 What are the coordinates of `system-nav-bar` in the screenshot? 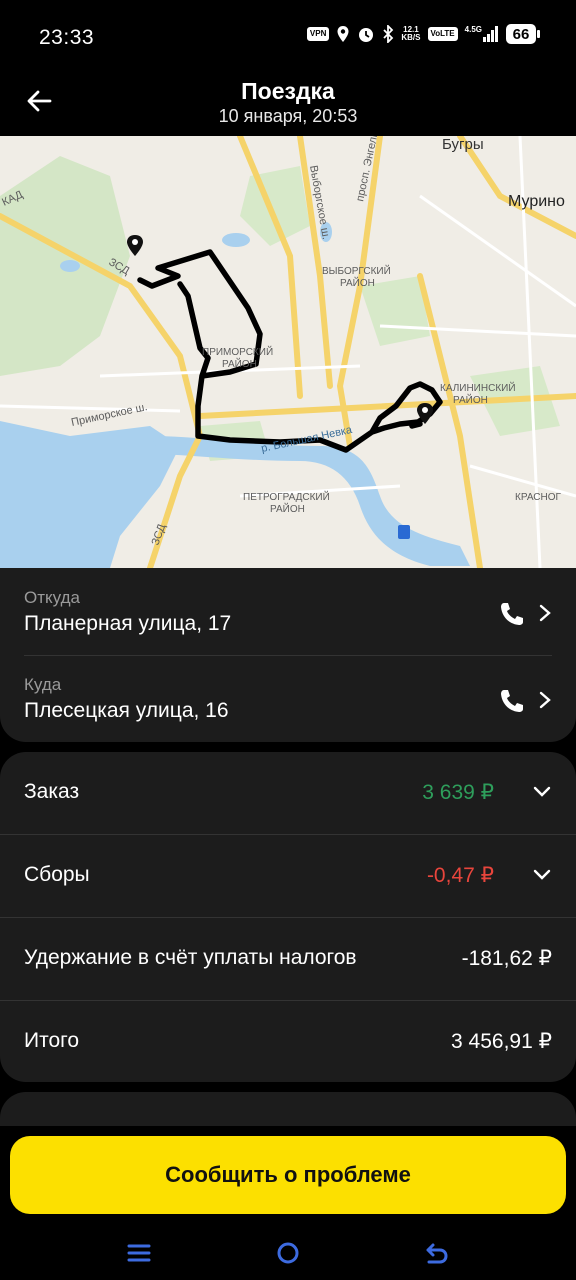 It's located at (288, 1255).